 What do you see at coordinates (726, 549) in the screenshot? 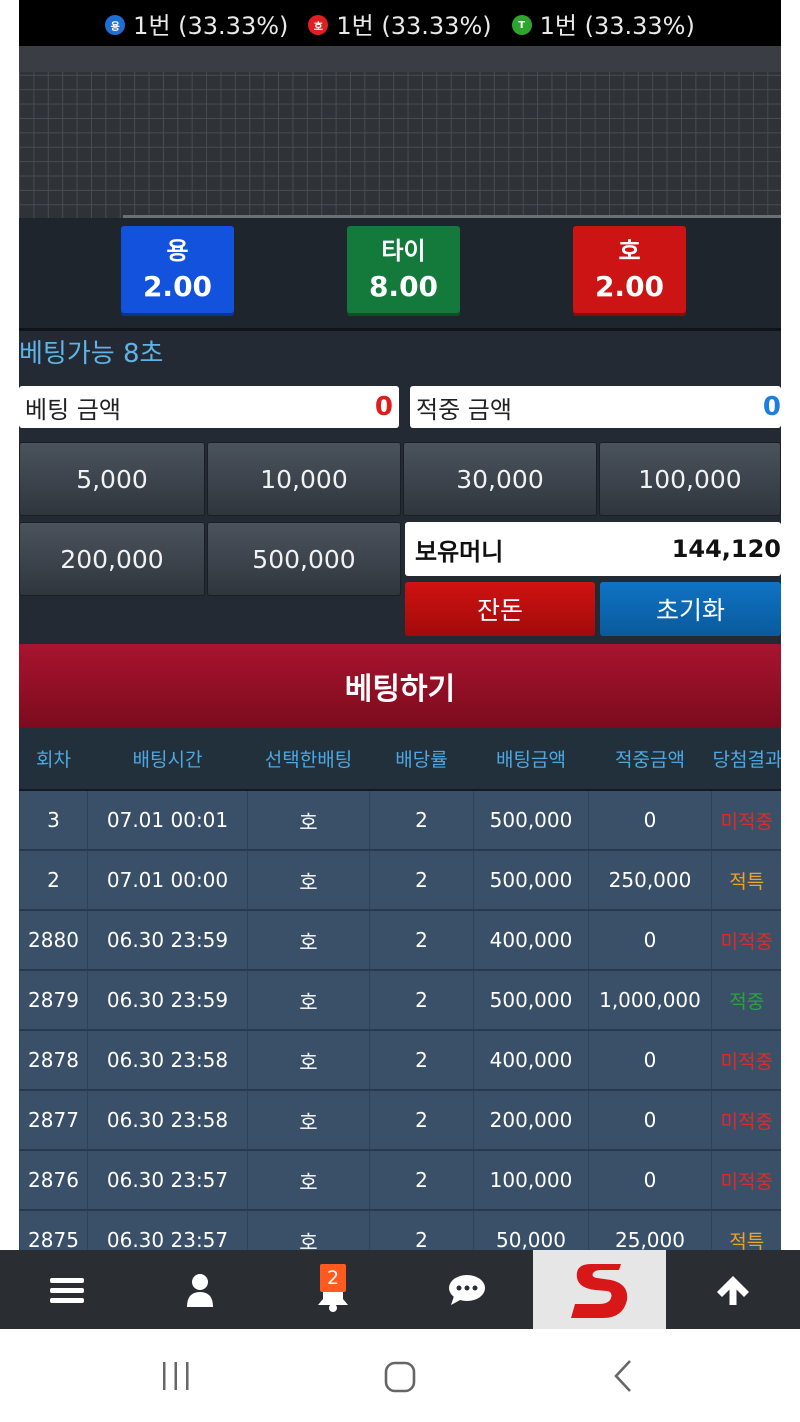
I see `balance-value: 144,120` at bounding box center [726, 549].